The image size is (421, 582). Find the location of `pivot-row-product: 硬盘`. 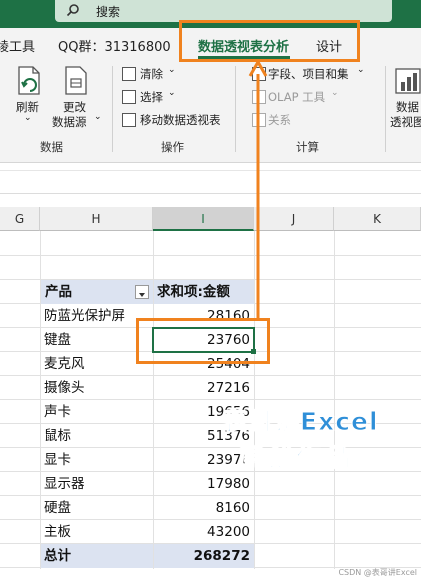

pivot-row-product: 硬盘 is located at coordinates (98, 508).